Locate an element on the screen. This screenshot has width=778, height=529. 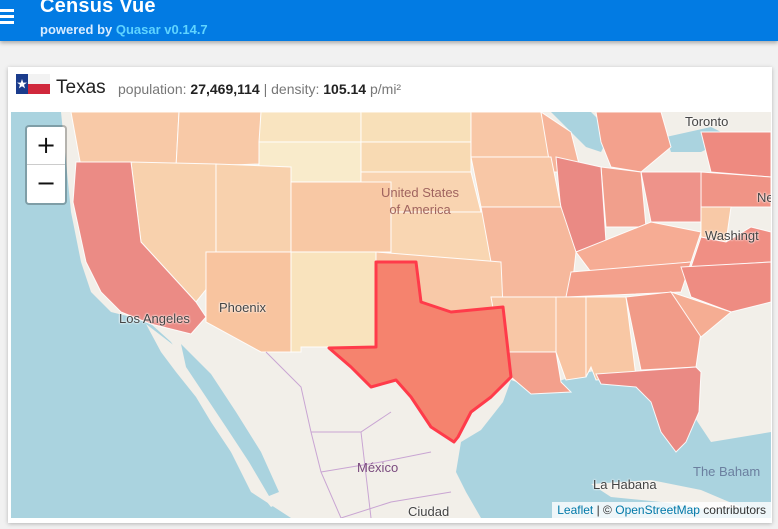
label-new-york: Ne is located at coordinates (764, 197).